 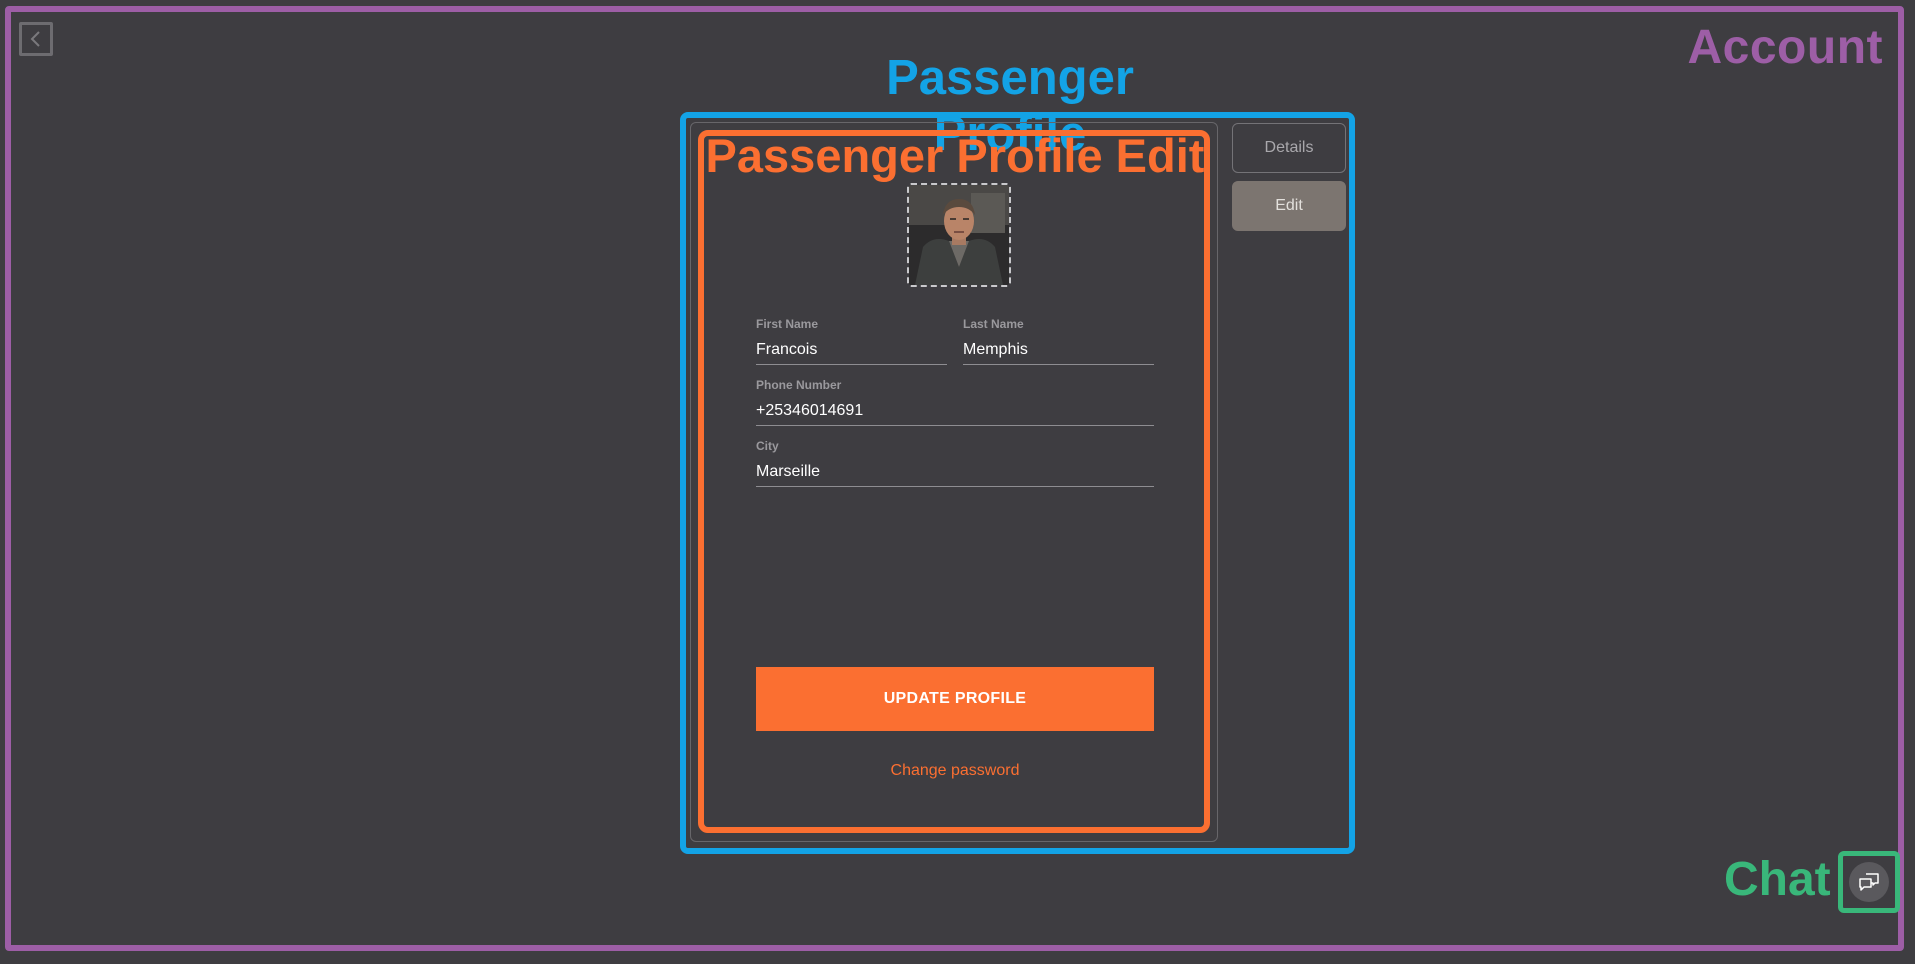 I want to click on city-group: City, so click(x=955, y=463).